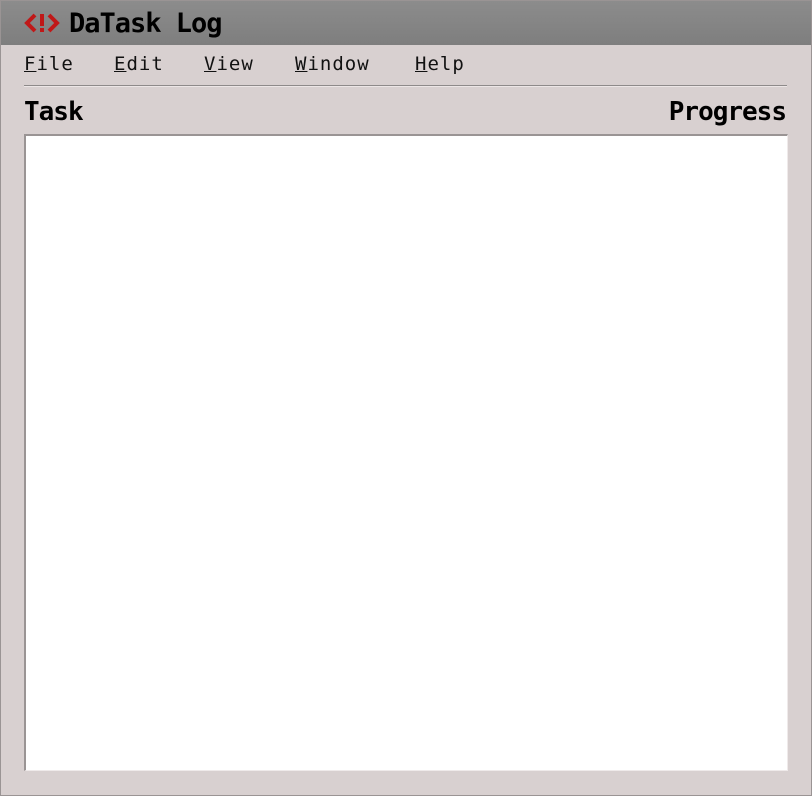  What do you see at coordinates (235, 64) in the screenshot?
I see `menu-view-label: iew` at bounding box center [235, 64].